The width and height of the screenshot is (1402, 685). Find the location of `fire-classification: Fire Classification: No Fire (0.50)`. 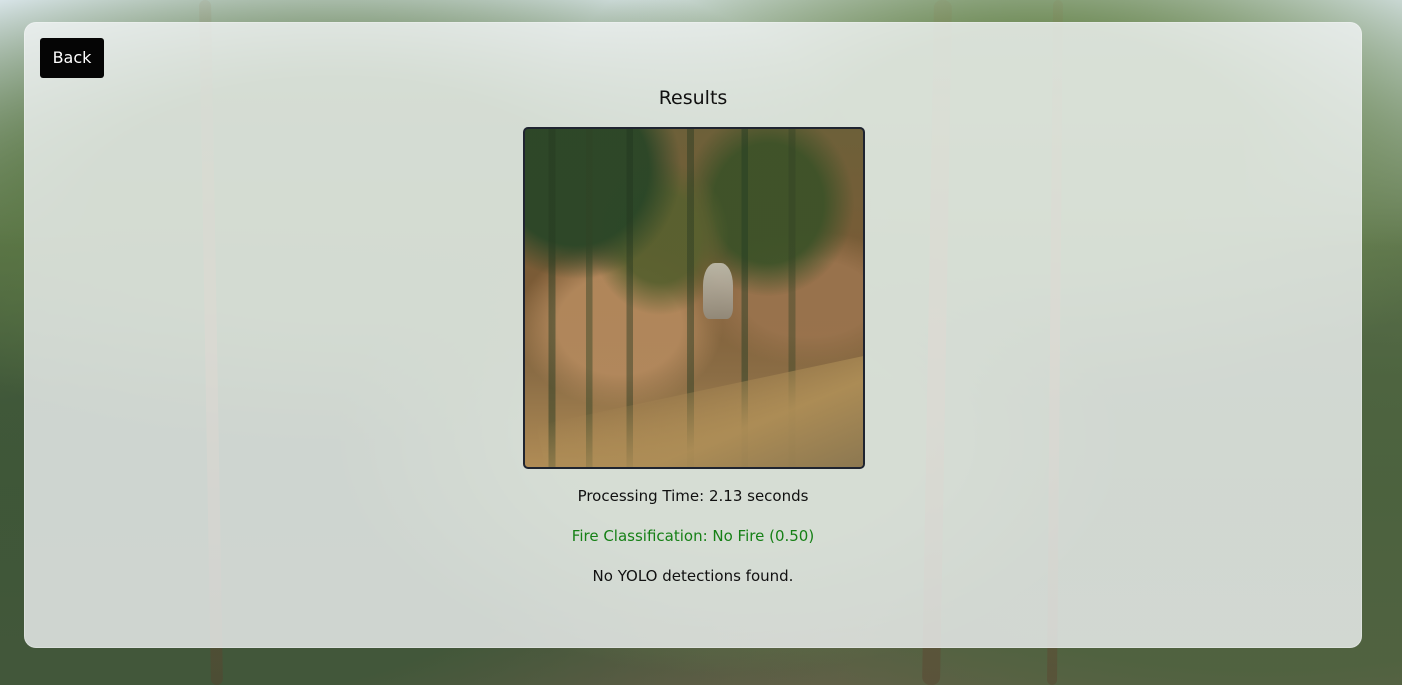

fire-classification: Fire Classification: No Fire (0.50) is located at coordinates (693, 536).